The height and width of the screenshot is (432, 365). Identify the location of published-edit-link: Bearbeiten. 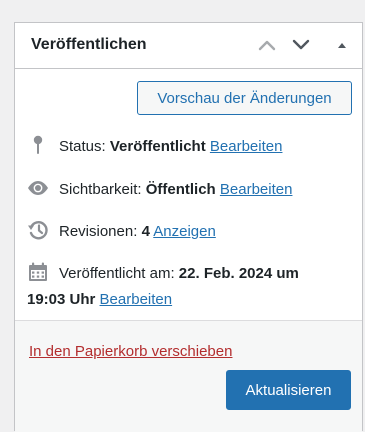
(136, 299).